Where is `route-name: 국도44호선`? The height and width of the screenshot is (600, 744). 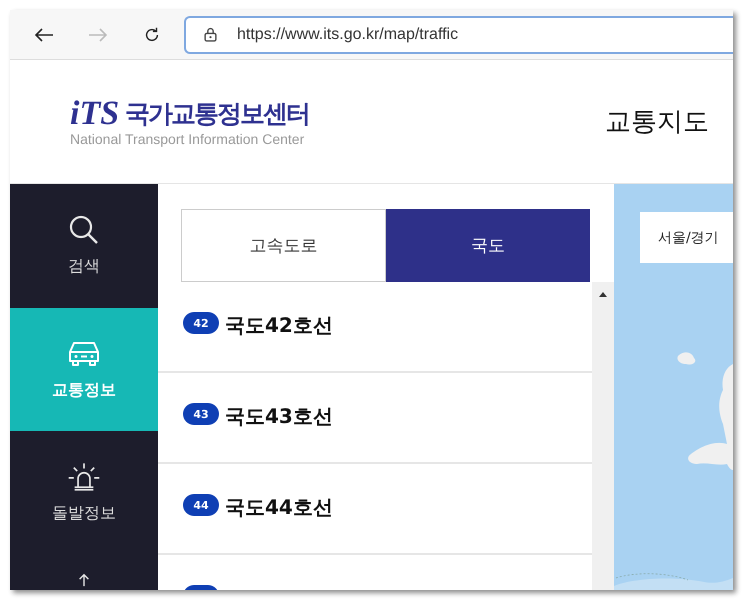
route-name: 국도44호선 is located at coordinates (279, 507).